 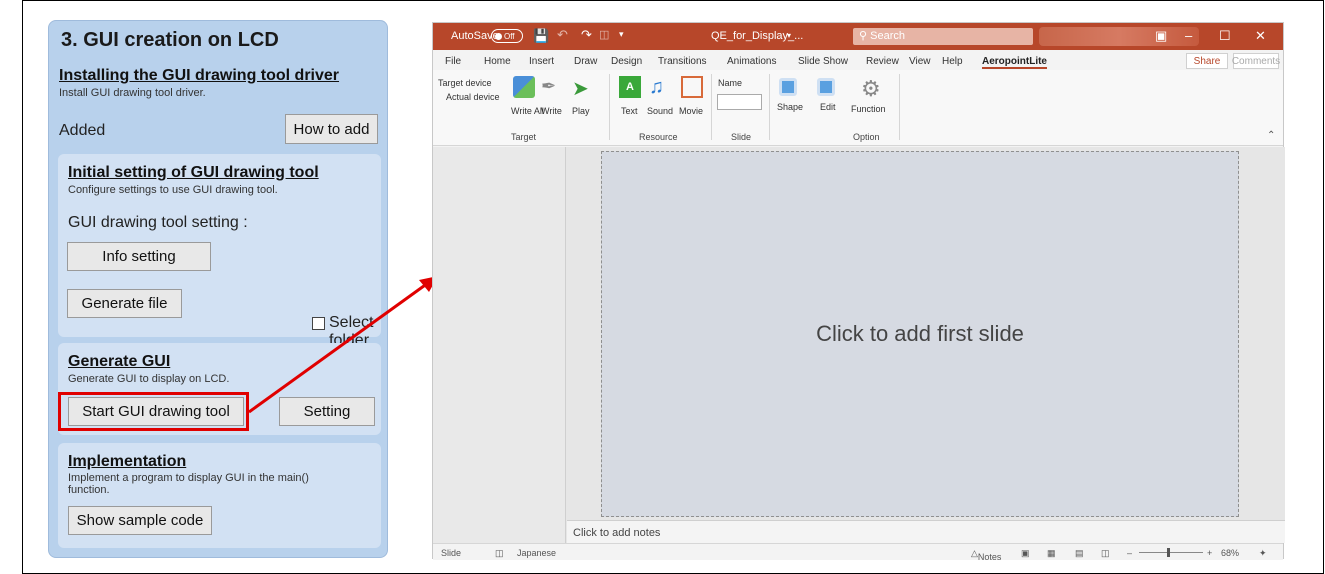 What do you see at coordinates (882, 61) in the screenshot?
I see `tab-review: Review` at bounding box center [882, 61].